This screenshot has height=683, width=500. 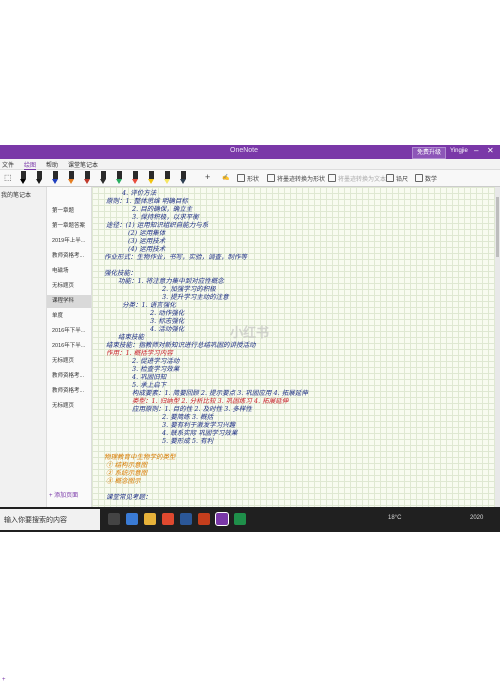 What do you see at coordinates (250, 164) in the screenshot?
I see `ribbon-tabs: 文件 绘图 帮助 课堂笔记本` at bounding box center [250, 164].